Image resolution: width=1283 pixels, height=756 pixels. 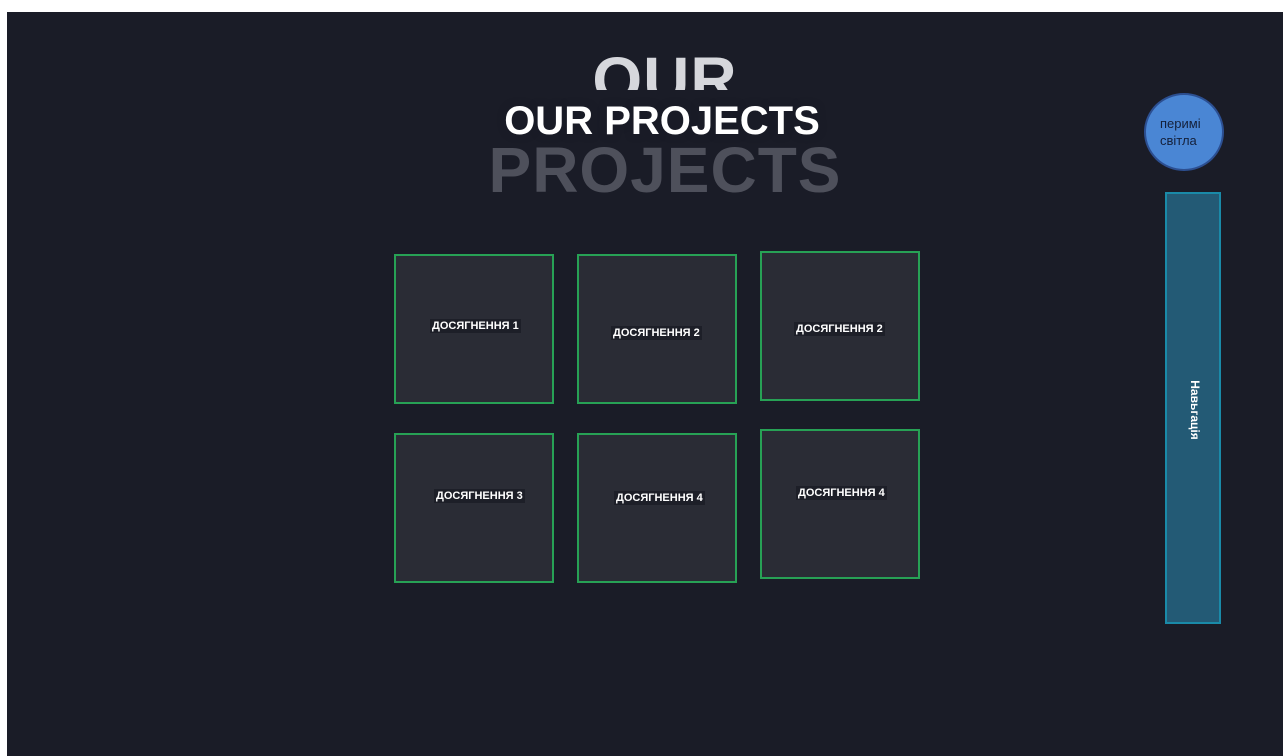 I want to click on theme-toggle-button: перимі світла, so click(x=1184, y=132).